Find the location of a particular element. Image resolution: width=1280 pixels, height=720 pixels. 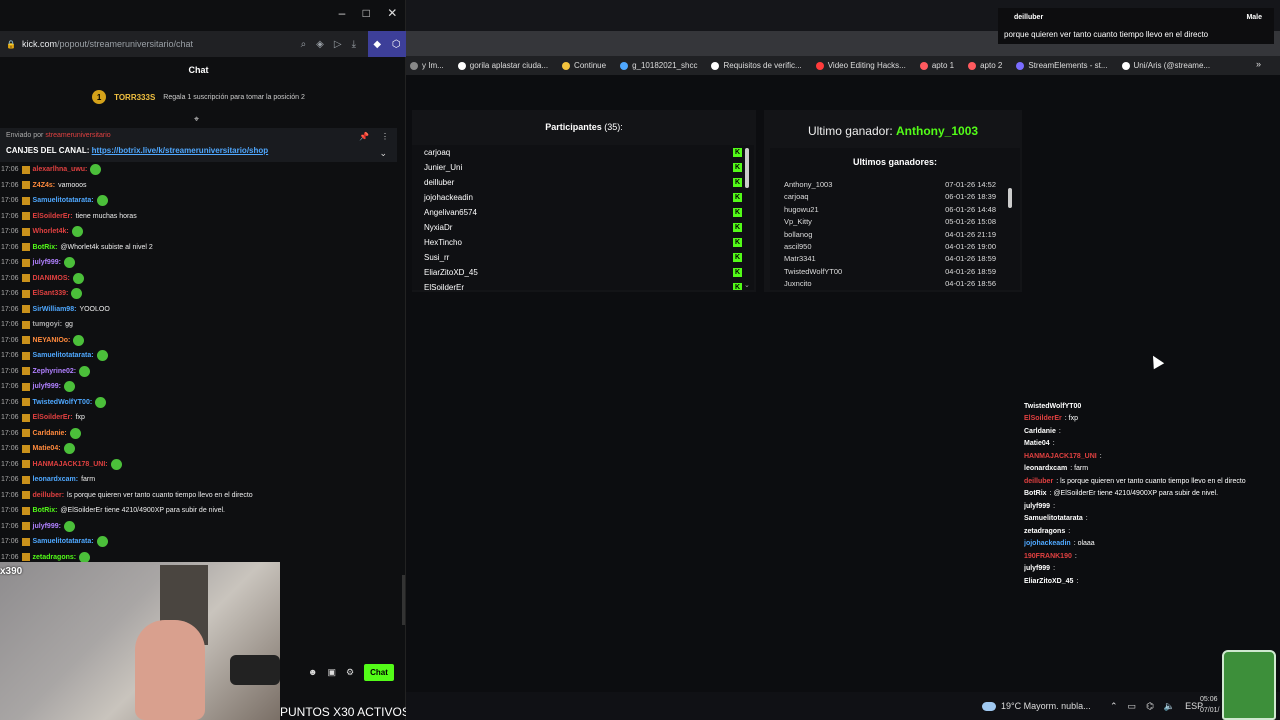

bookmark-item: Continue is located at coordinates (584, 65).